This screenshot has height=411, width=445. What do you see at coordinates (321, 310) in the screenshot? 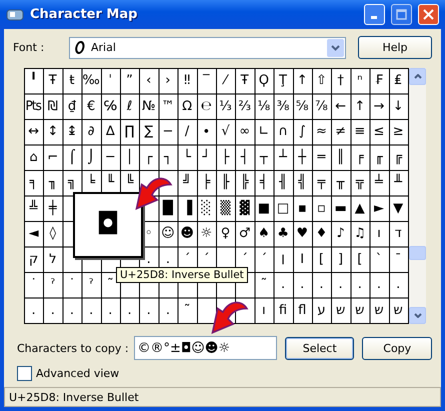
I see `character-cell: ע` at bounding box center [321, 310].